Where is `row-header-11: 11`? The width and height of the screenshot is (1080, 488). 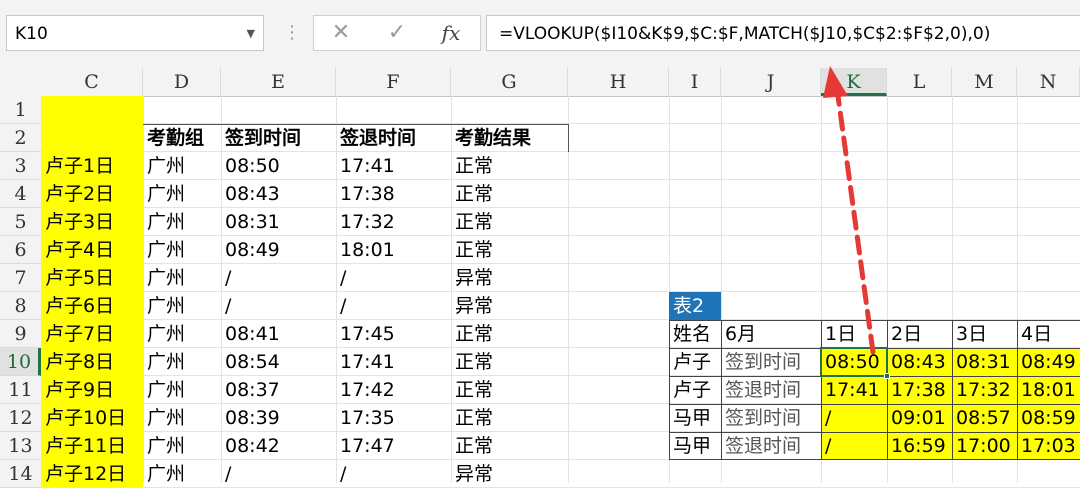
row-header-11: 11 is located at coordinates (20, 390).